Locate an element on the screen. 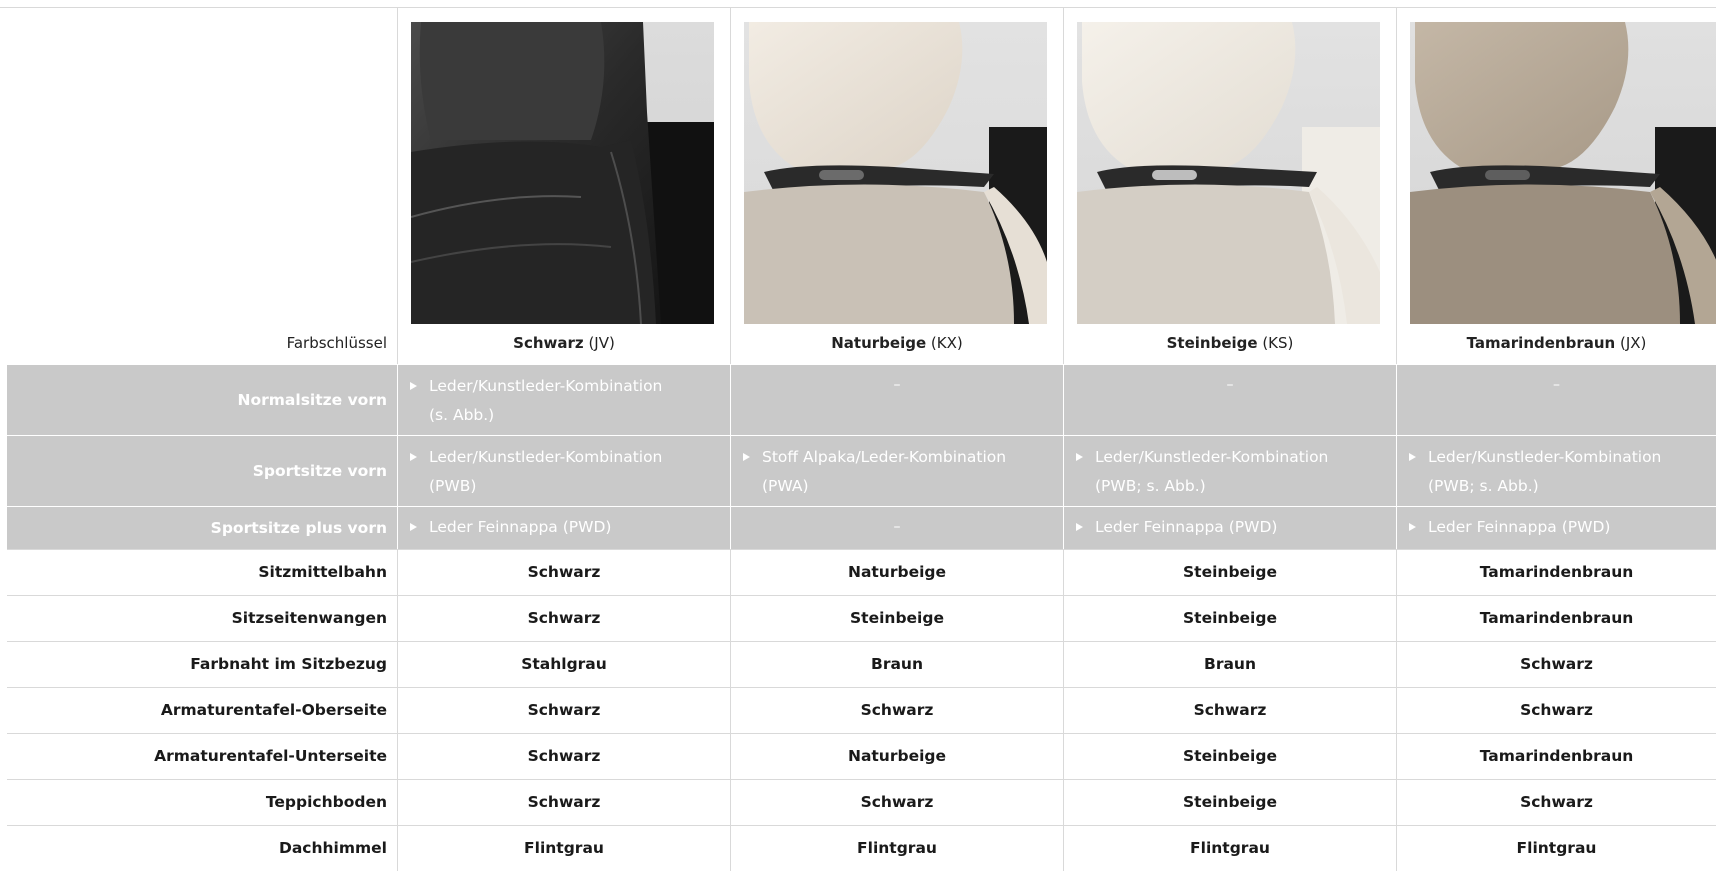 This screenshot has height=885, width=1716. color-column-schwarz: Schwarz (JV) is located at coordinates (563, 186).